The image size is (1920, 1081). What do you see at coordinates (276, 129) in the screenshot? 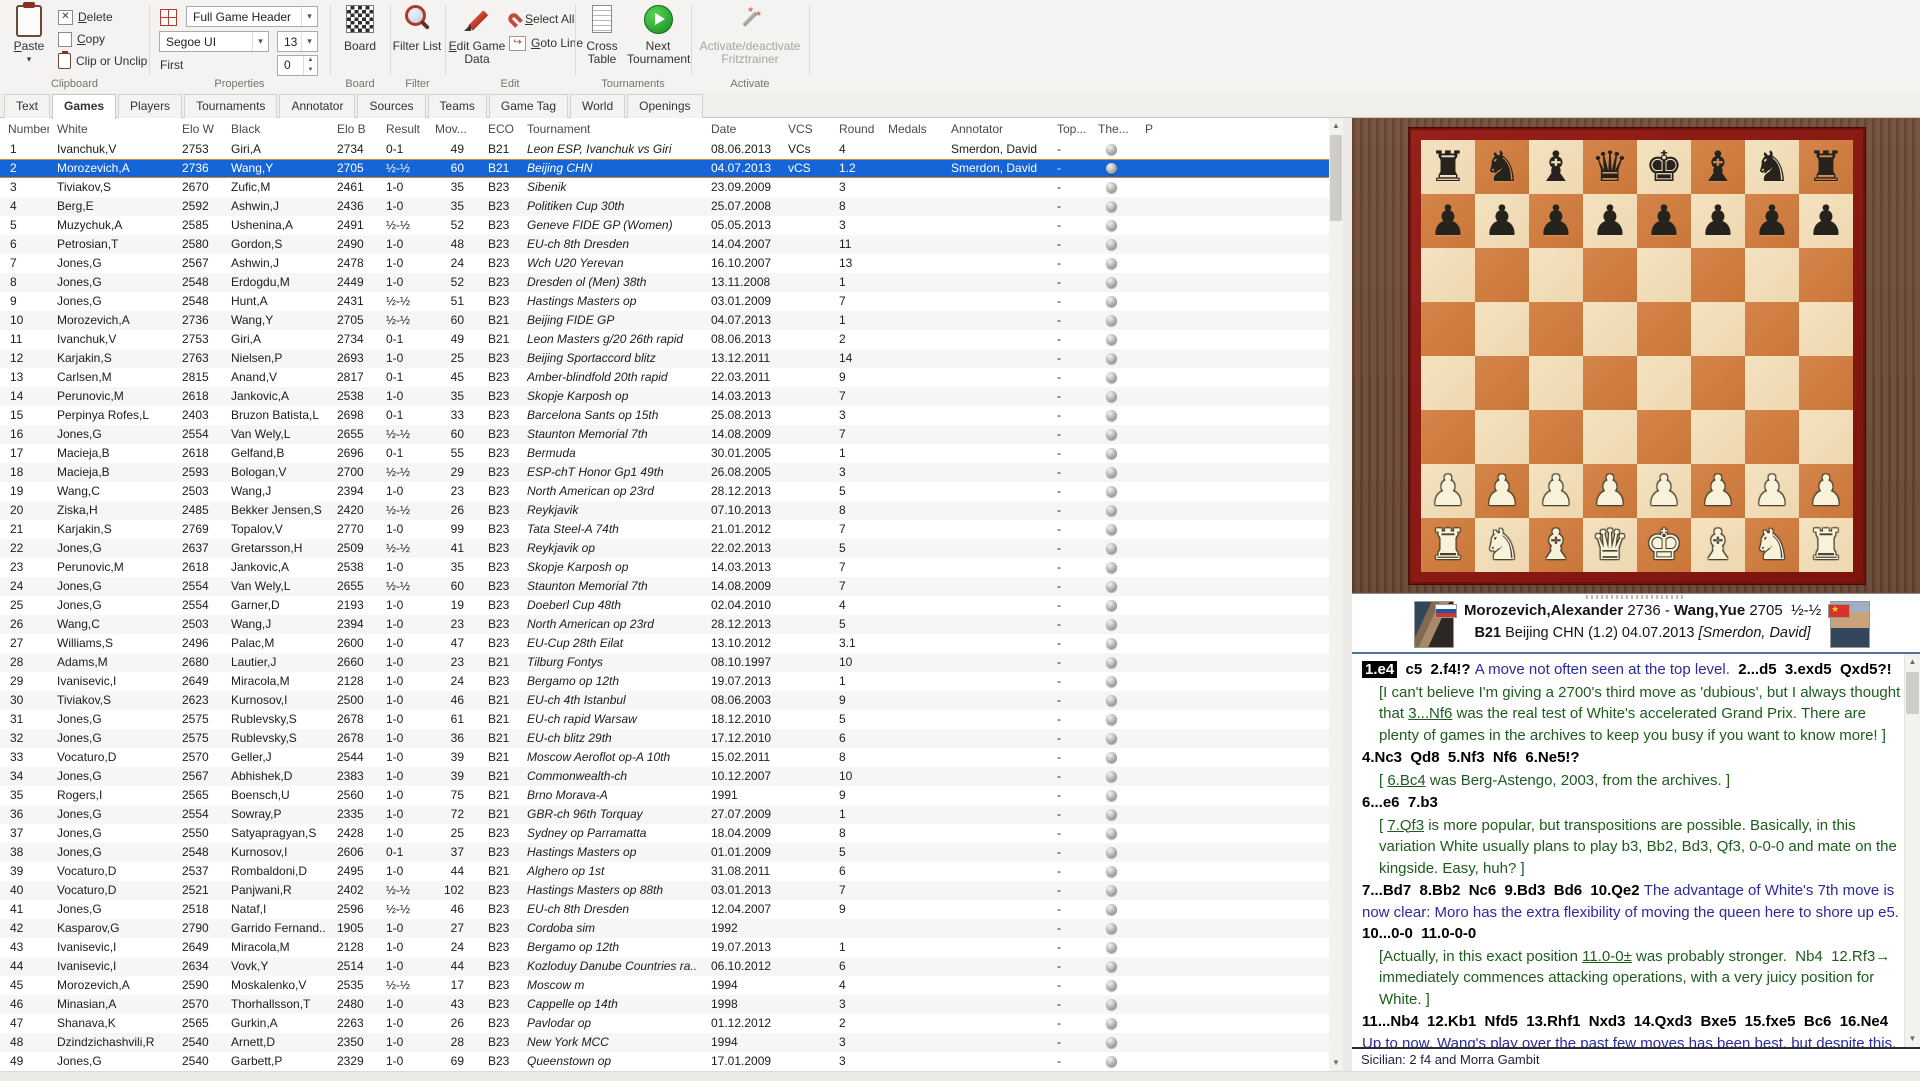
I see `column-header-black: Black` at bounding box center [276, 129].